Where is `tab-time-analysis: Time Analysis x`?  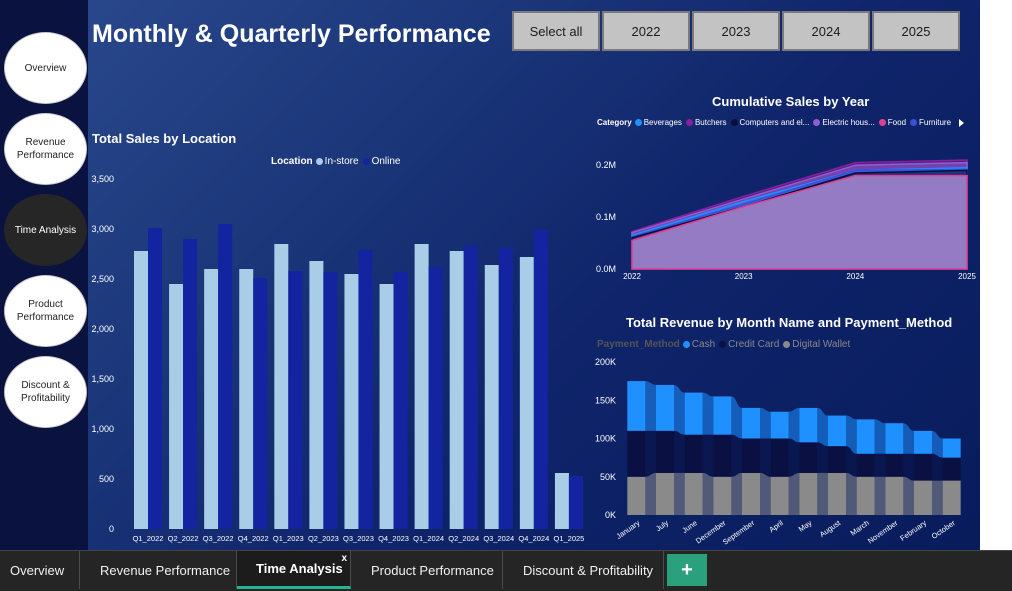
tab-time-analysis: Time Analysis x is located at coordinates (294, 570).